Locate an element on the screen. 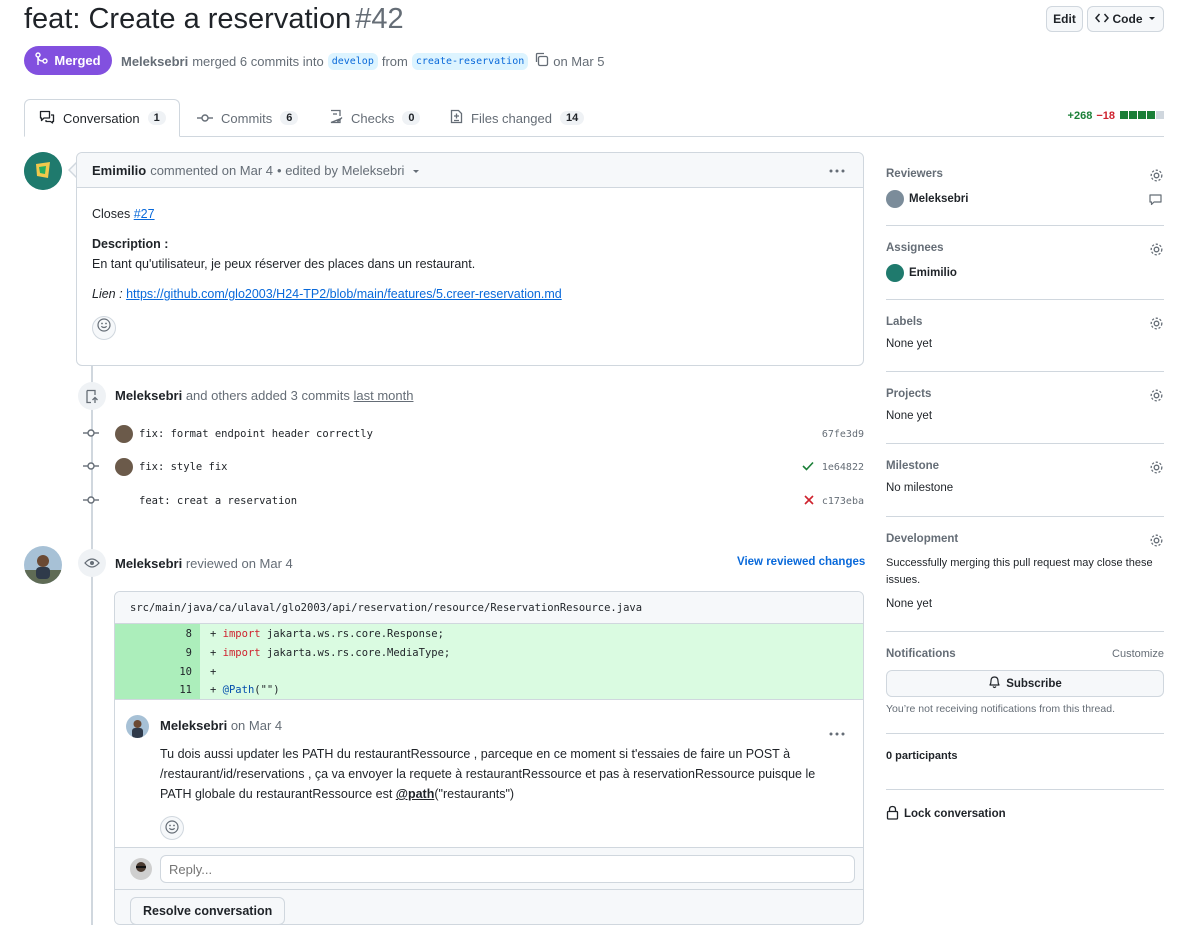 Image resolution: width=1178 pixels, height=925 pixels. assignee-name: Emimilio is located at coordinates (933, 273).